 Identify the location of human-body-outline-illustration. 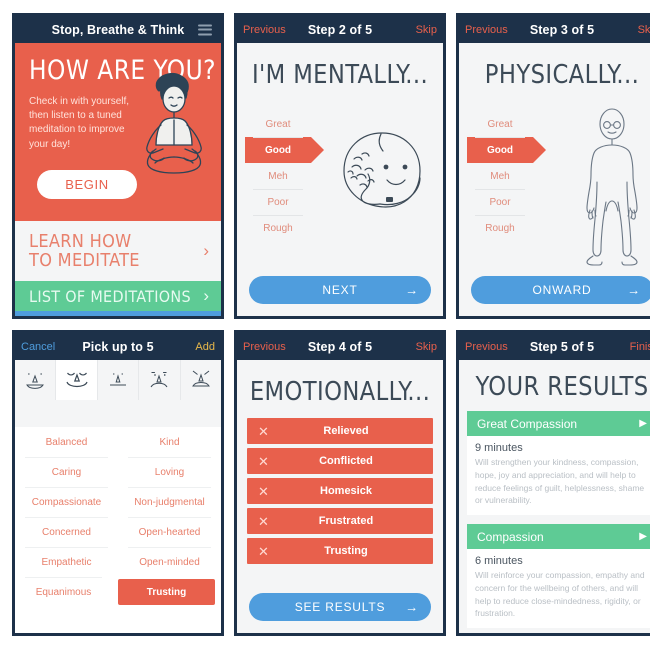
(612, 187).